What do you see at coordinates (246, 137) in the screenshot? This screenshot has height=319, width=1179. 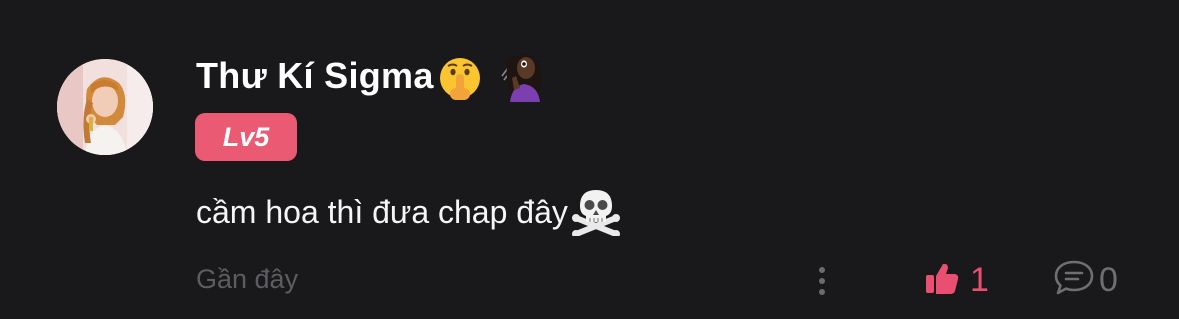 I see `level-badge: Lv5` at bounding box center [246, 137].